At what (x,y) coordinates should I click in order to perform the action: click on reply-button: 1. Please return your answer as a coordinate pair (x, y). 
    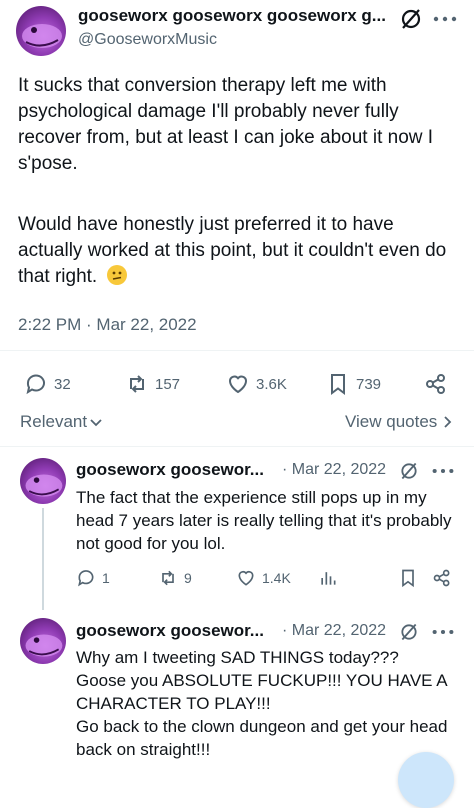
    Looking at the image, I should click on (93, 578).